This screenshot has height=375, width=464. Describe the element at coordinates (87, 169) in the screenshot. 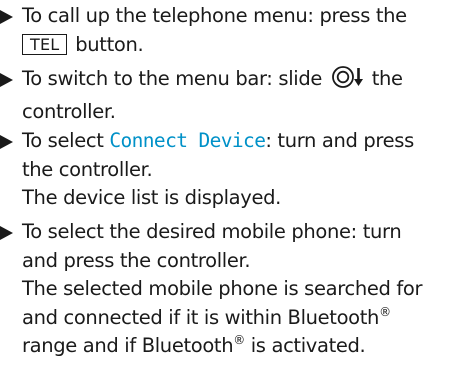

I see `step-text: the controller.` at that location.